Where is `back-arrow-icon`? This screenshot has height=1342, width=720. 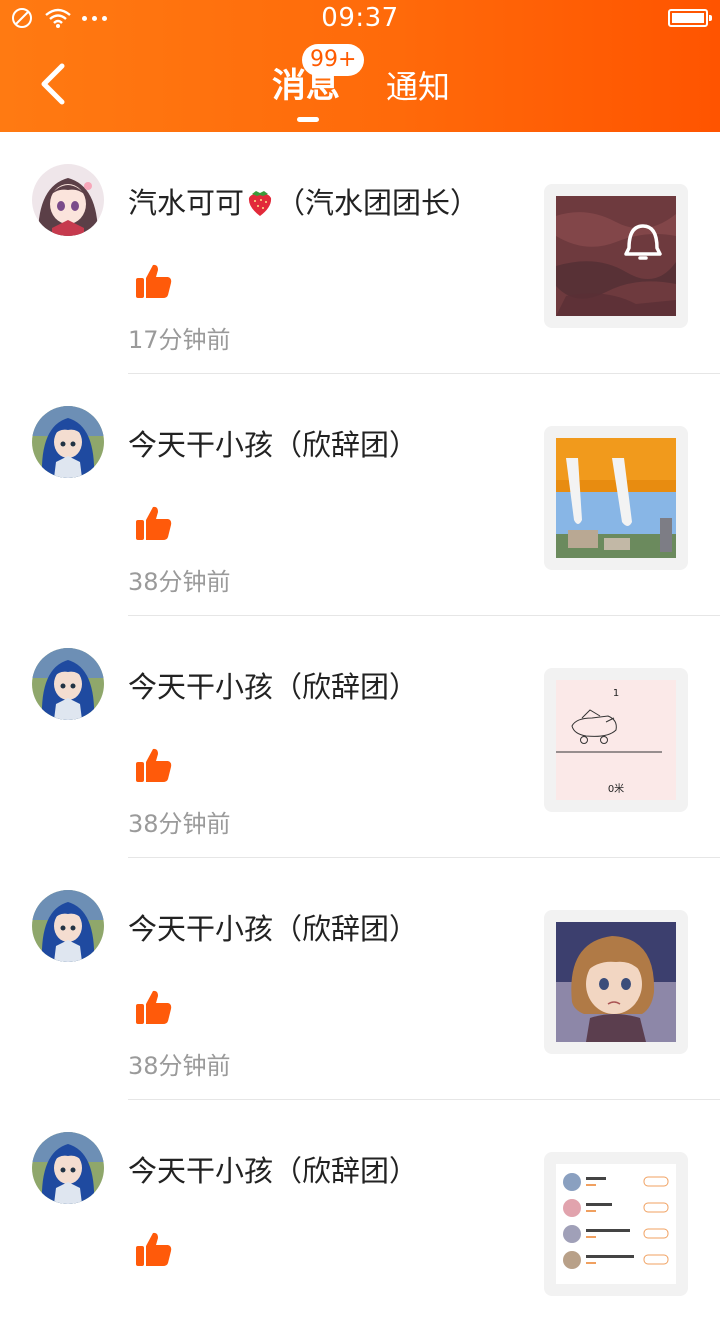 back-arrow-icon is located at coordinates (54, 84).